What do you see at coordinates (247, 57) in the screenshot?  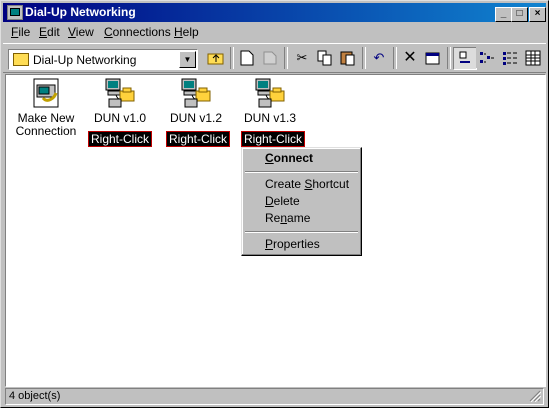 I see `map-drive-button` at bounding box center [247, 57].